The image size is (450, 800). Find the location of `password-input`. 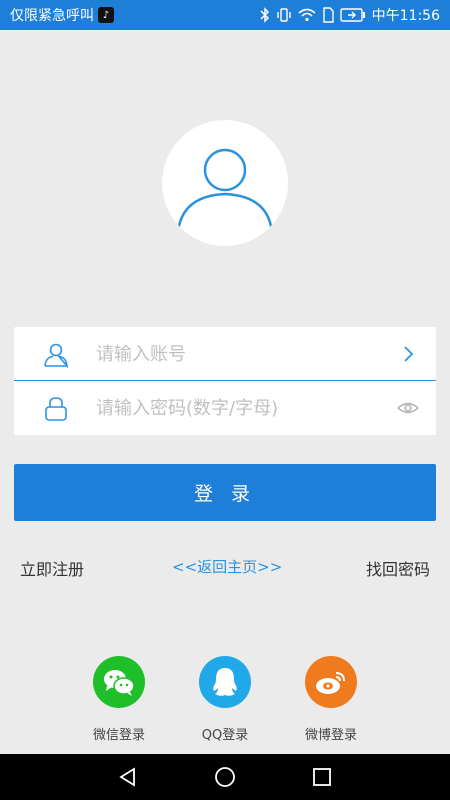

password-input is located at coordinates (241, 408).